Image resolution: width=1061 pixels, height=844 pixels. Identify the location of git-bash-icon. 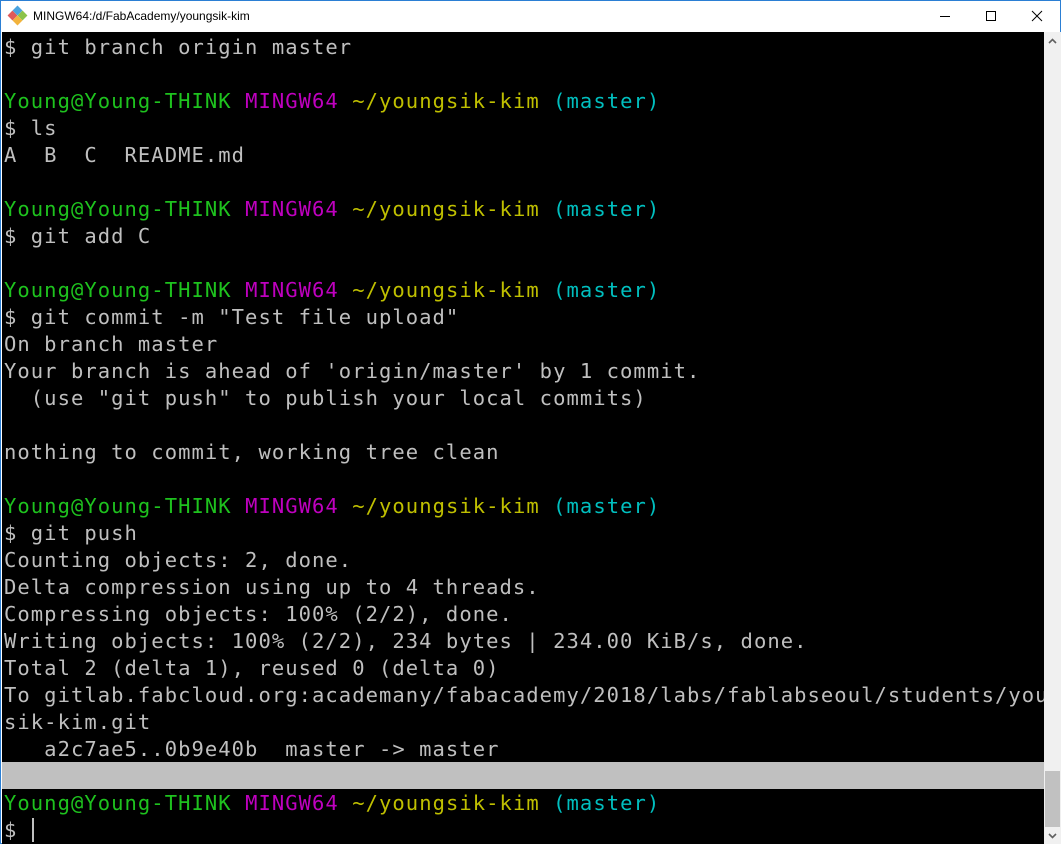
(17, 15).